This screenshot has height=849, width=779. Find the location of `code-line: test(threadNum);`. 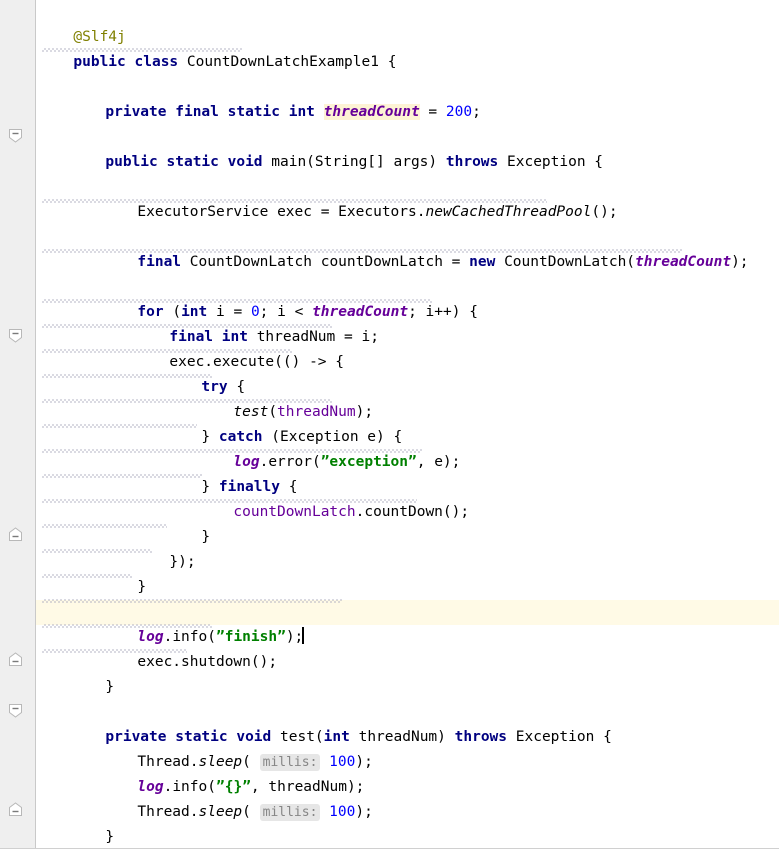

code-line: test(threadNum); is located at coordinates (389, 397).